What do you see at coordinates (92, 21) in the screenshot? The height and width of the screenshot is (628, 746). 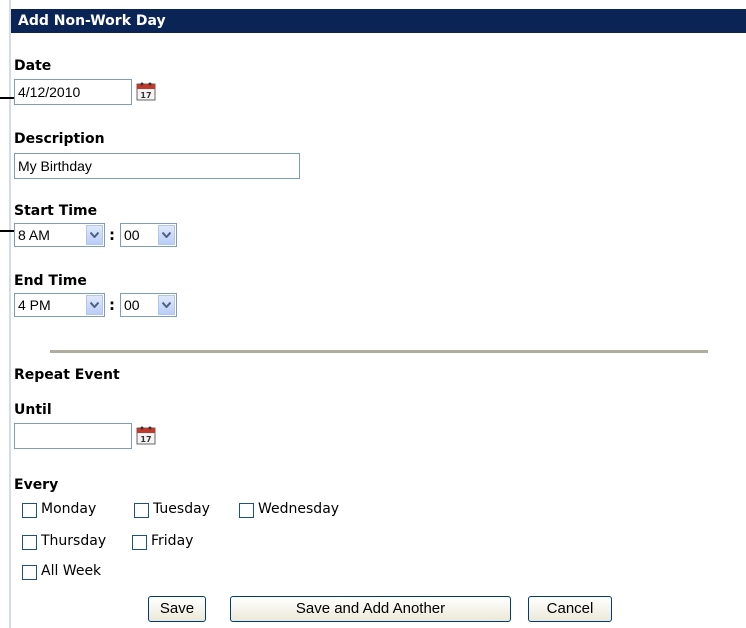 I see `dialog-title: Add Non-Work Day` at bounding box center [92, 21].